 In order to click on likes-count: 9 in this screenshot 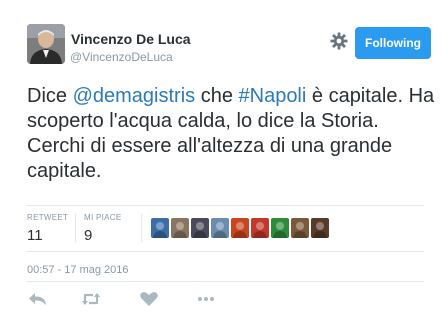, I will do `click(103, 235)`.